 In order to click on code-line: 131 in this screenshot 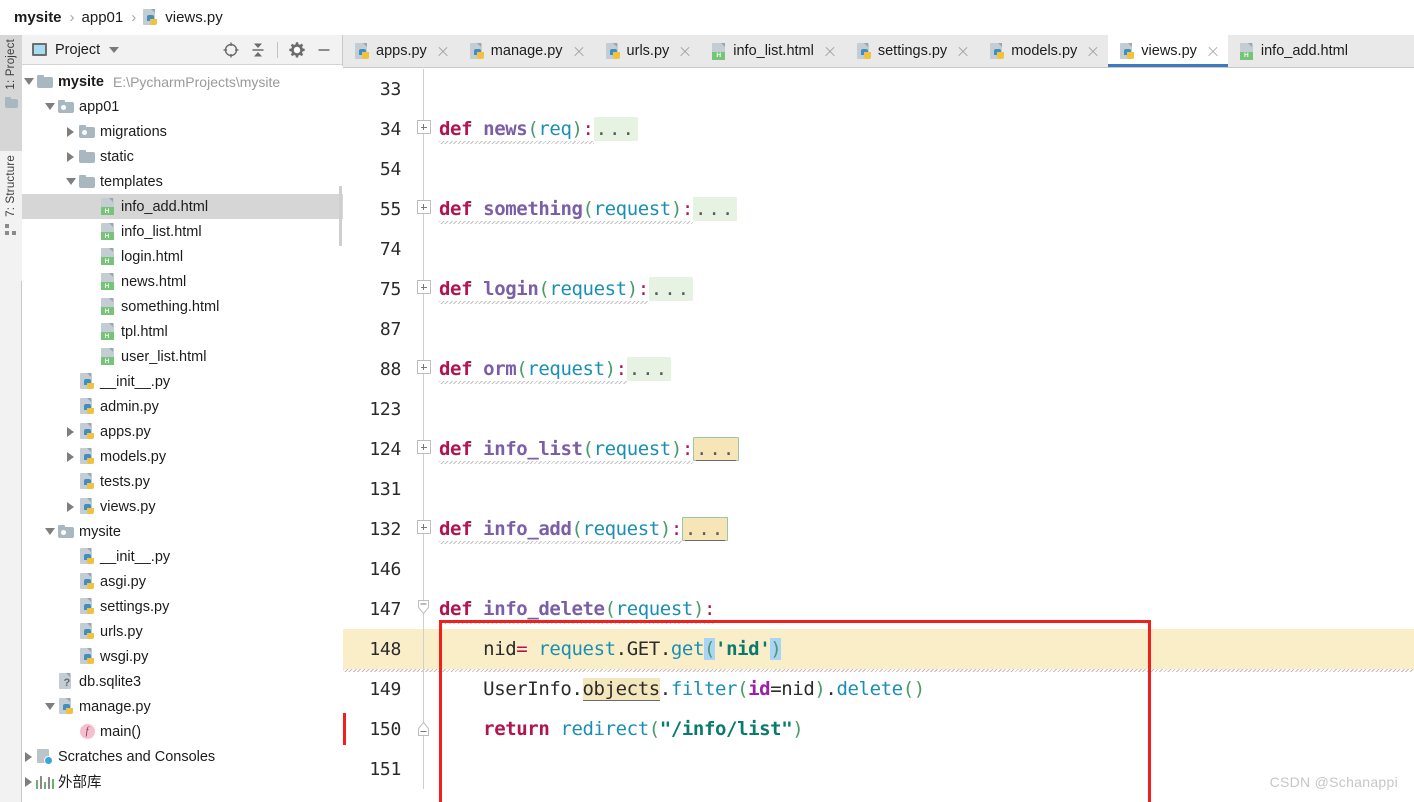, I will do `click(878, 489)`.